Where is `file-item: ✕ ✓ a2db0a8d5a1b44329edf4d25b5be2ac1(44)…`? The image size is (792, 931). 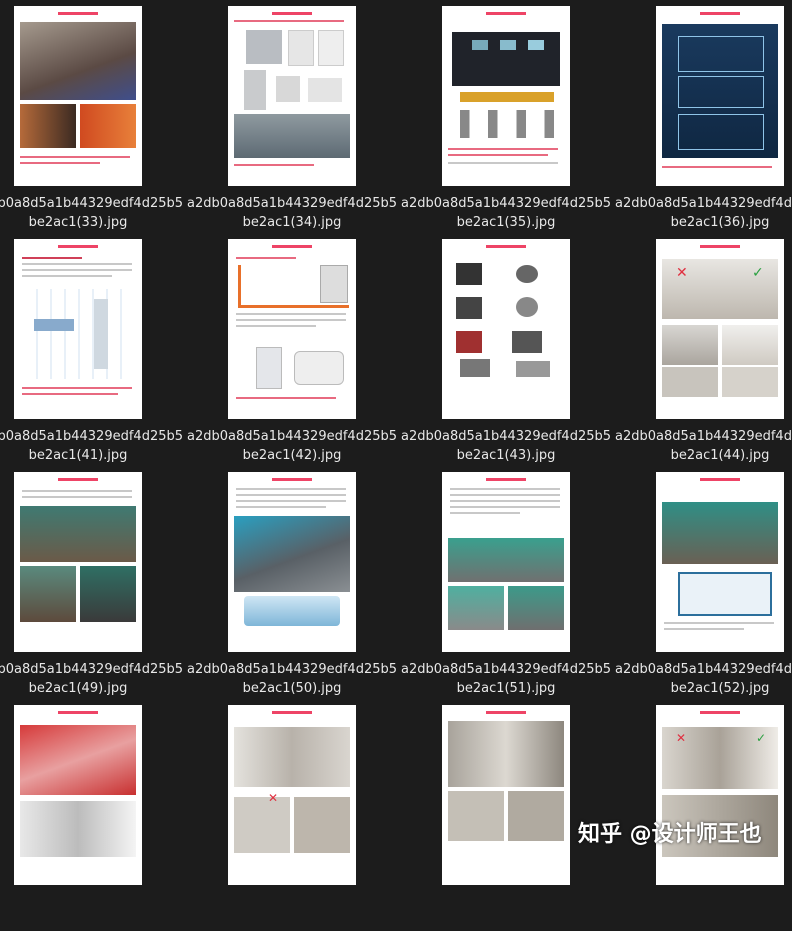 file-item: ✕ ✓ a2db0a8d5a1b44329edf4d25b5be2ac1(44)… is located at coordinates (702, 349).